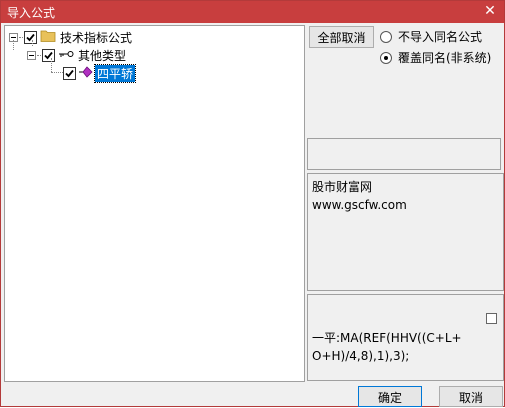  I want to click on tree-node-root: 技术指标公式, so click(70, 37).